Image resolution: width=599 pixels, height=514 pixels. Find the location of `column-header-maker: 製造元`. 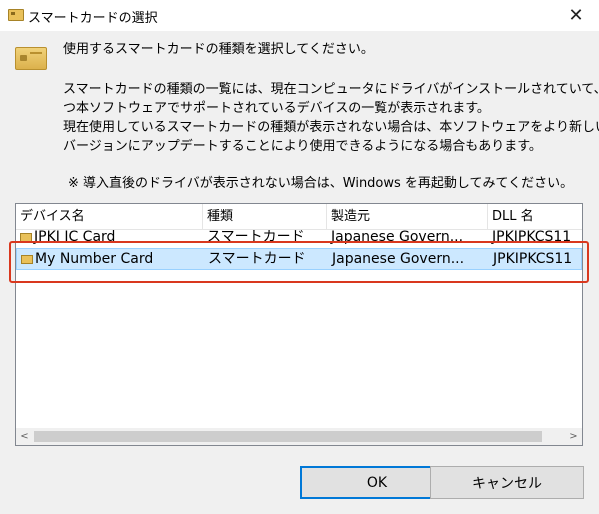

column-header-maker: 製造元 is located at coordinates (407, 216).